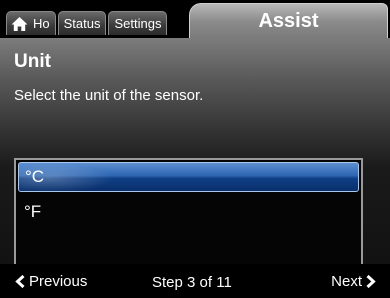  I want to click on option-celsius: °C, so click(188, 177).